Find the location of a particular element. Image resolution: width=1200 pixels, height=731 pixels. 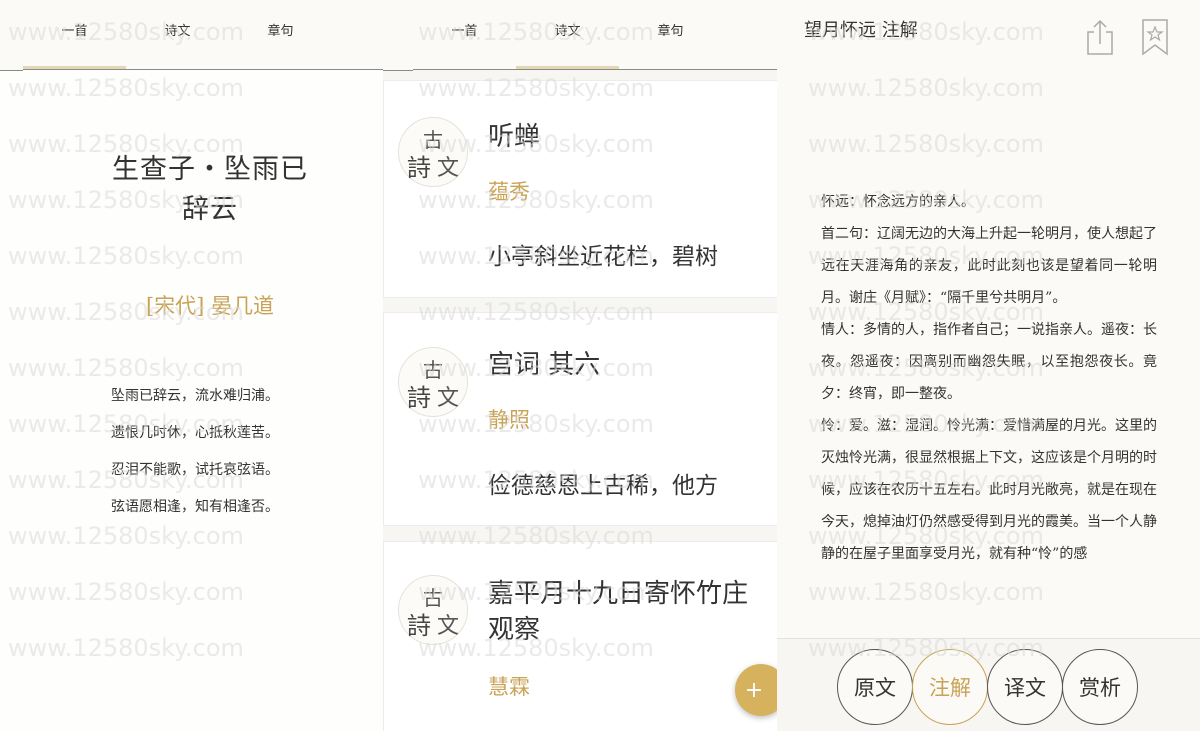

poem-title-line1: 生查子・坠雨已 is located at coordinates (210, 169).